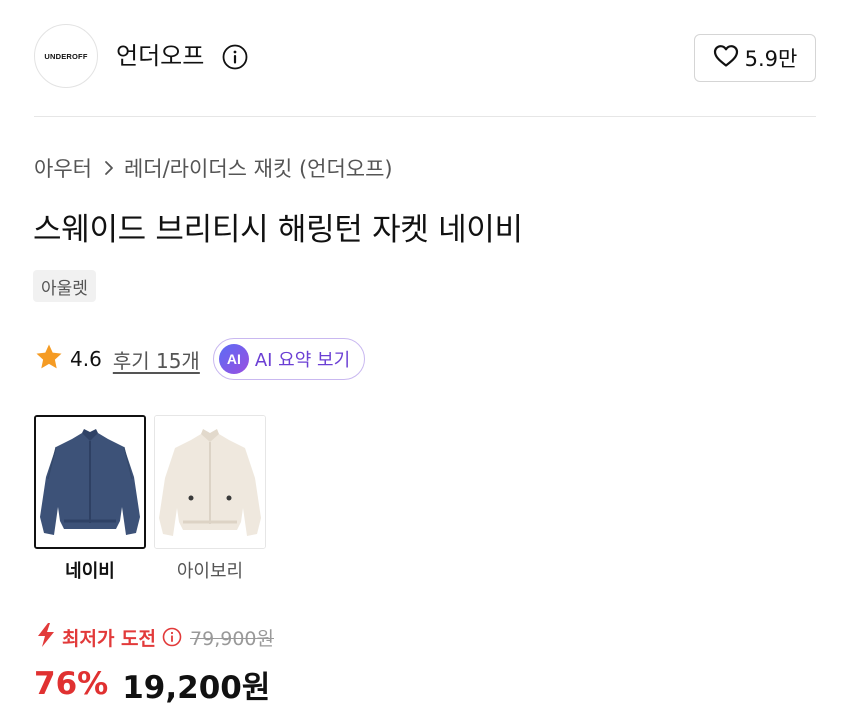 The width and height of the screenshot is (850, 722). Describe the element at coordinates (258, 168) in the screenshot. I see `breadcrumb-item-subcategory: 레더/라이더스 재킷 (언더오프)` at that location.